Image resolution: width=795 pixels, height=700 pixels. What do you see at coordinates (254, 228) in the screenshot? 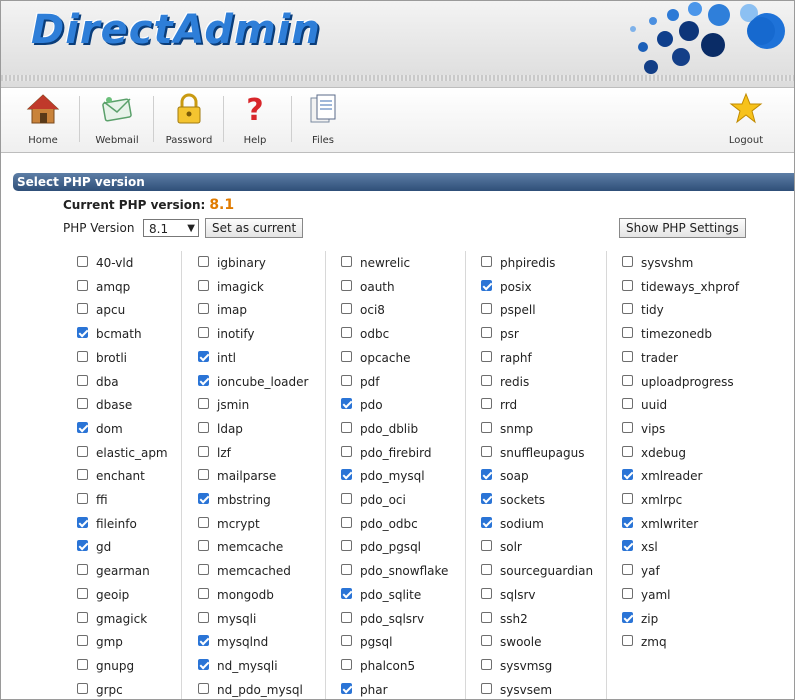
I see `set-as-current-button: Set as current` at bounding box center [254, 228].